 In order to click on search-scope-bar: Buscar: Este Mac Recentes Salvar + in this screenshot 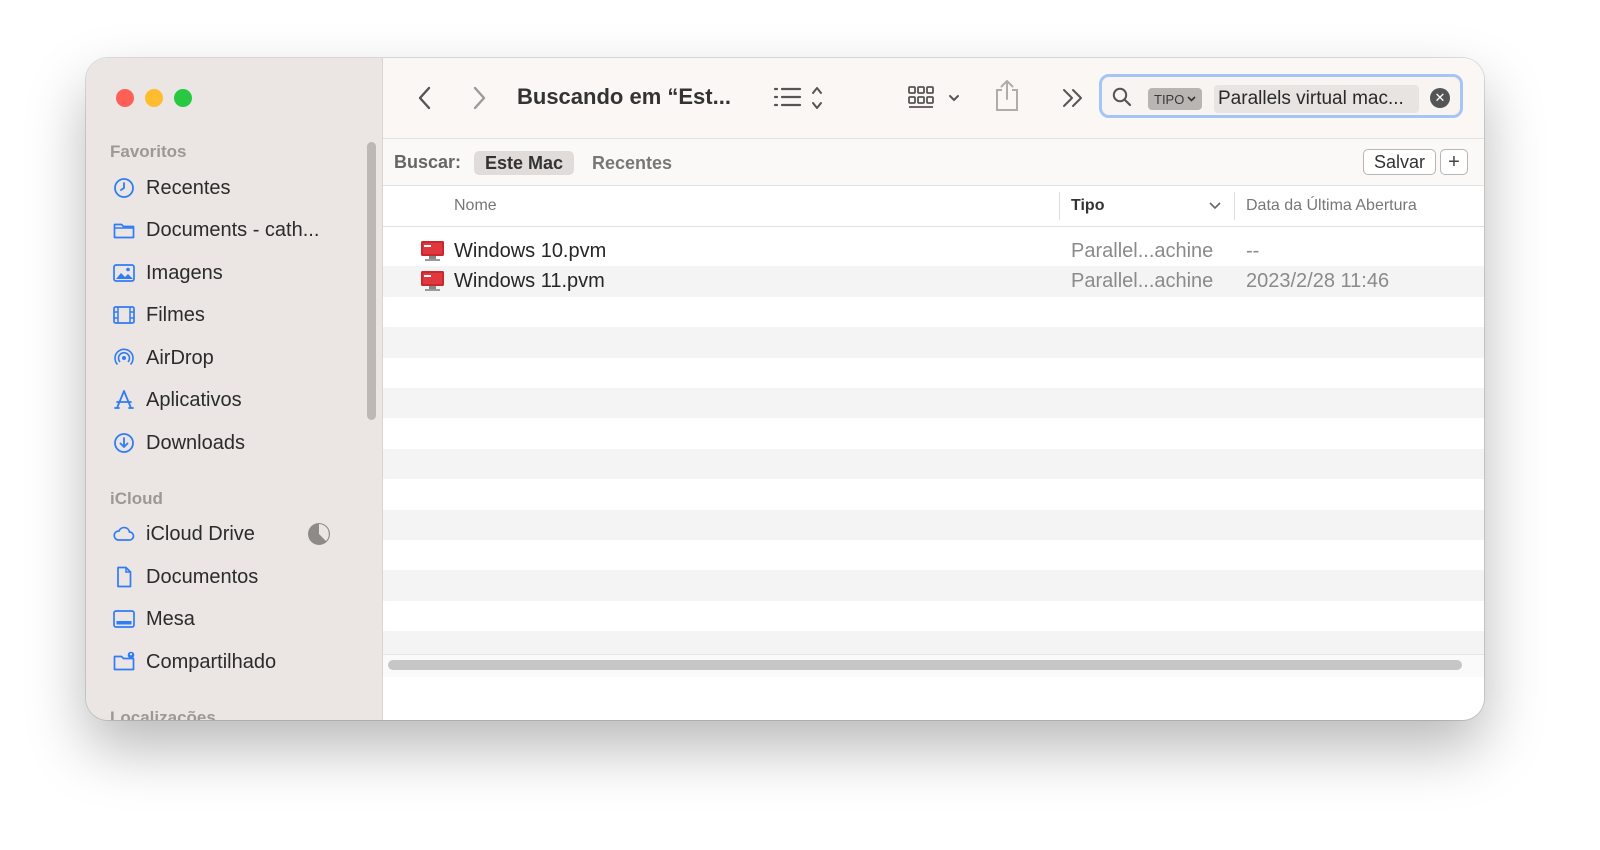, I will do `click(933, 162)`.